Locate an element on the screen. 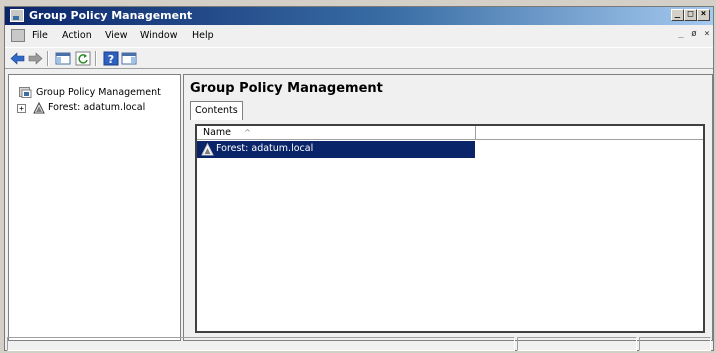  menu-file: File is located at coordinates (40, 35).